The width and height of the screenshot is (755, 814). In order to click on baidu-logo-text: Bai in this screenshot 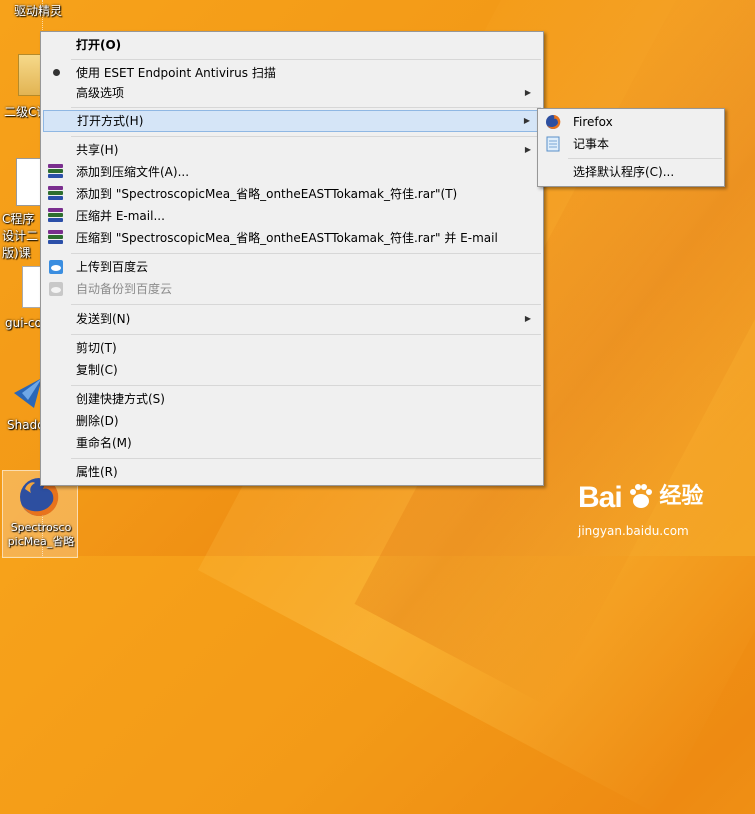, I will do `click(600, 497)`.